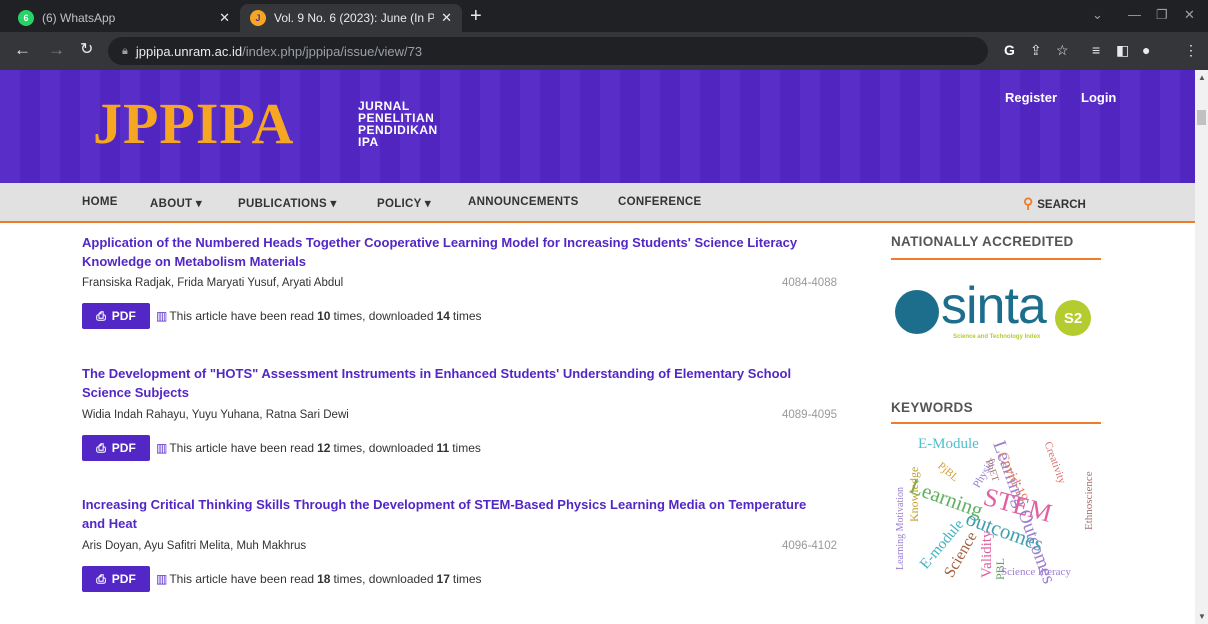 The height and width of the screenshot is (624, 1208). Describe the element at coordinates (1201, 347) in the screenshot. I see `page-scrollbar: ▲ ▼` at that location.